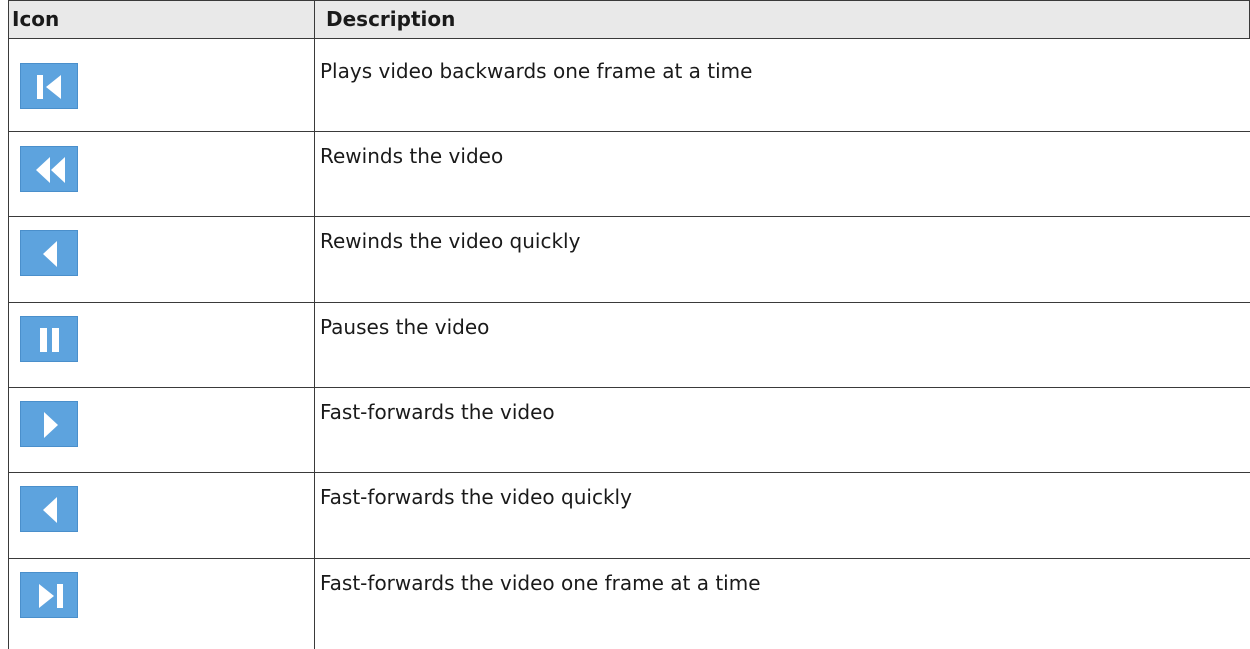  I want to click on frame-forward-icon, so click(49, 595).